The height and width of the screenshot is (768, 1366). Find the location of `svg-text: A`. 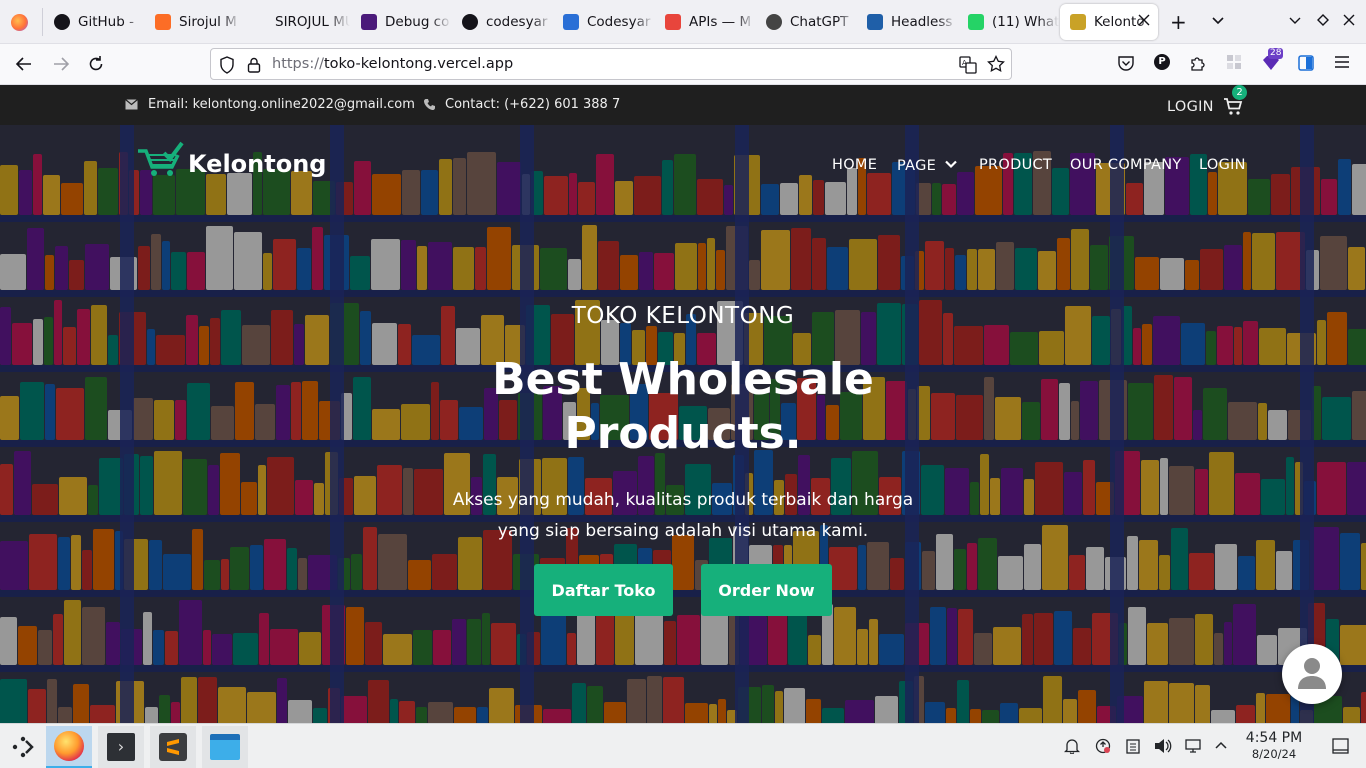

svg-text: A is located at coordinates (964, 63).